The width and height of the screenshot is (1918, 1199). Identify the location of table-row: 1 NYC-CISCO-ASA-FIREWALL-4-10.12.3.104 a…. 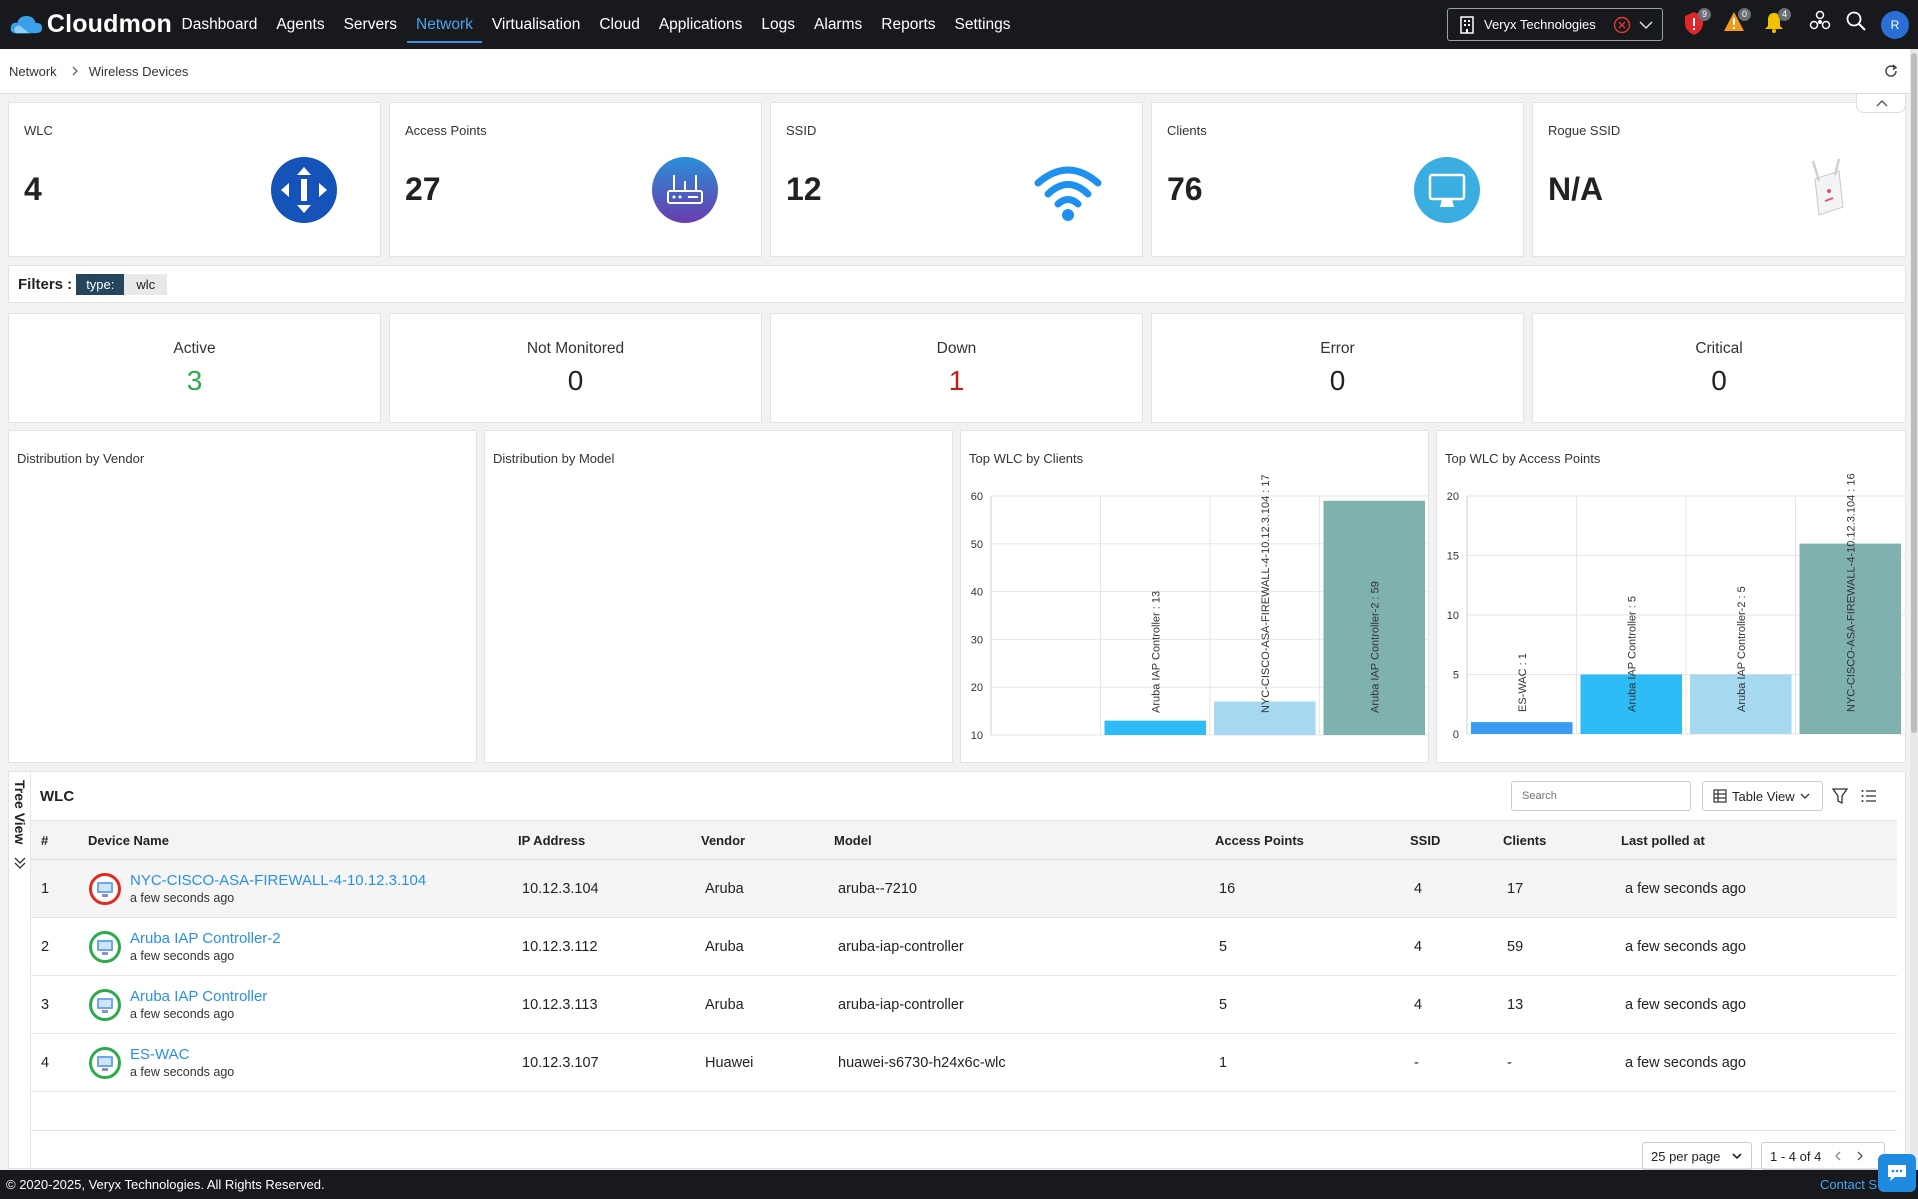
(964, 888).